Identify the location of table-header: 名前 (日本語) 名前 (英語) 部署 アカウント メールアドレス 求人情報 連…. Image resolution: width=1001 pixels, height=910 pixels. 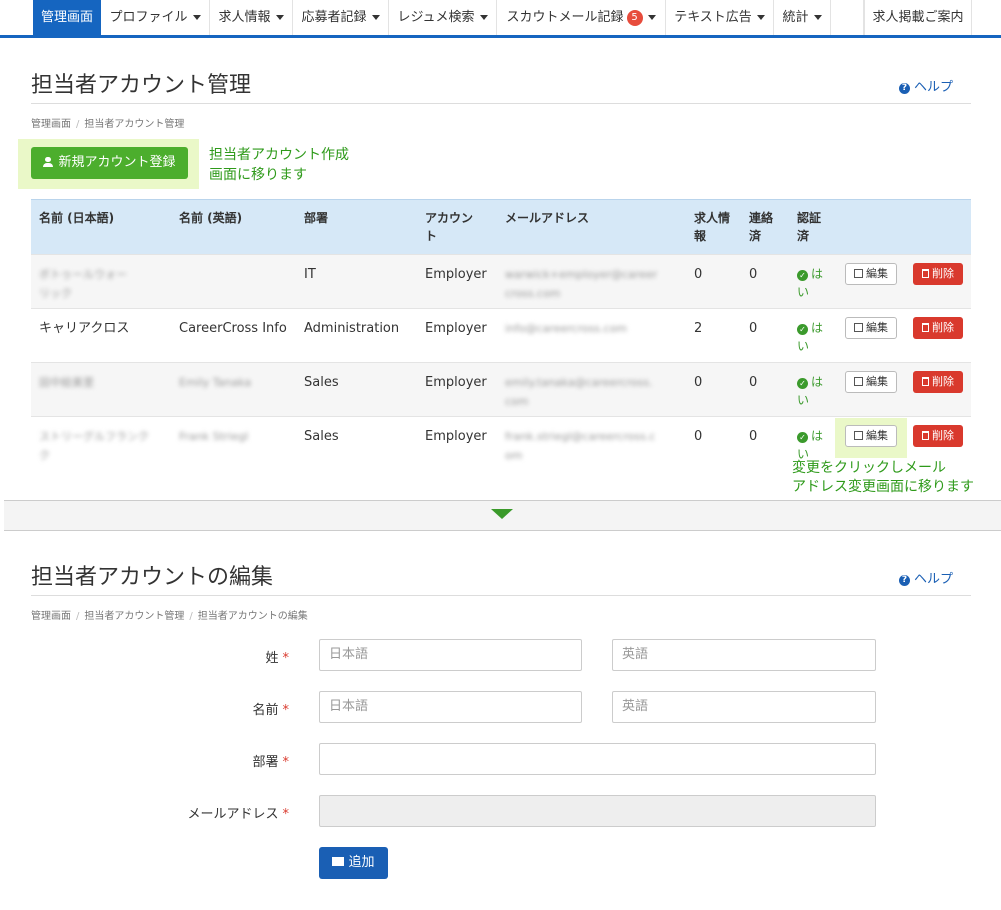
(501, 226).